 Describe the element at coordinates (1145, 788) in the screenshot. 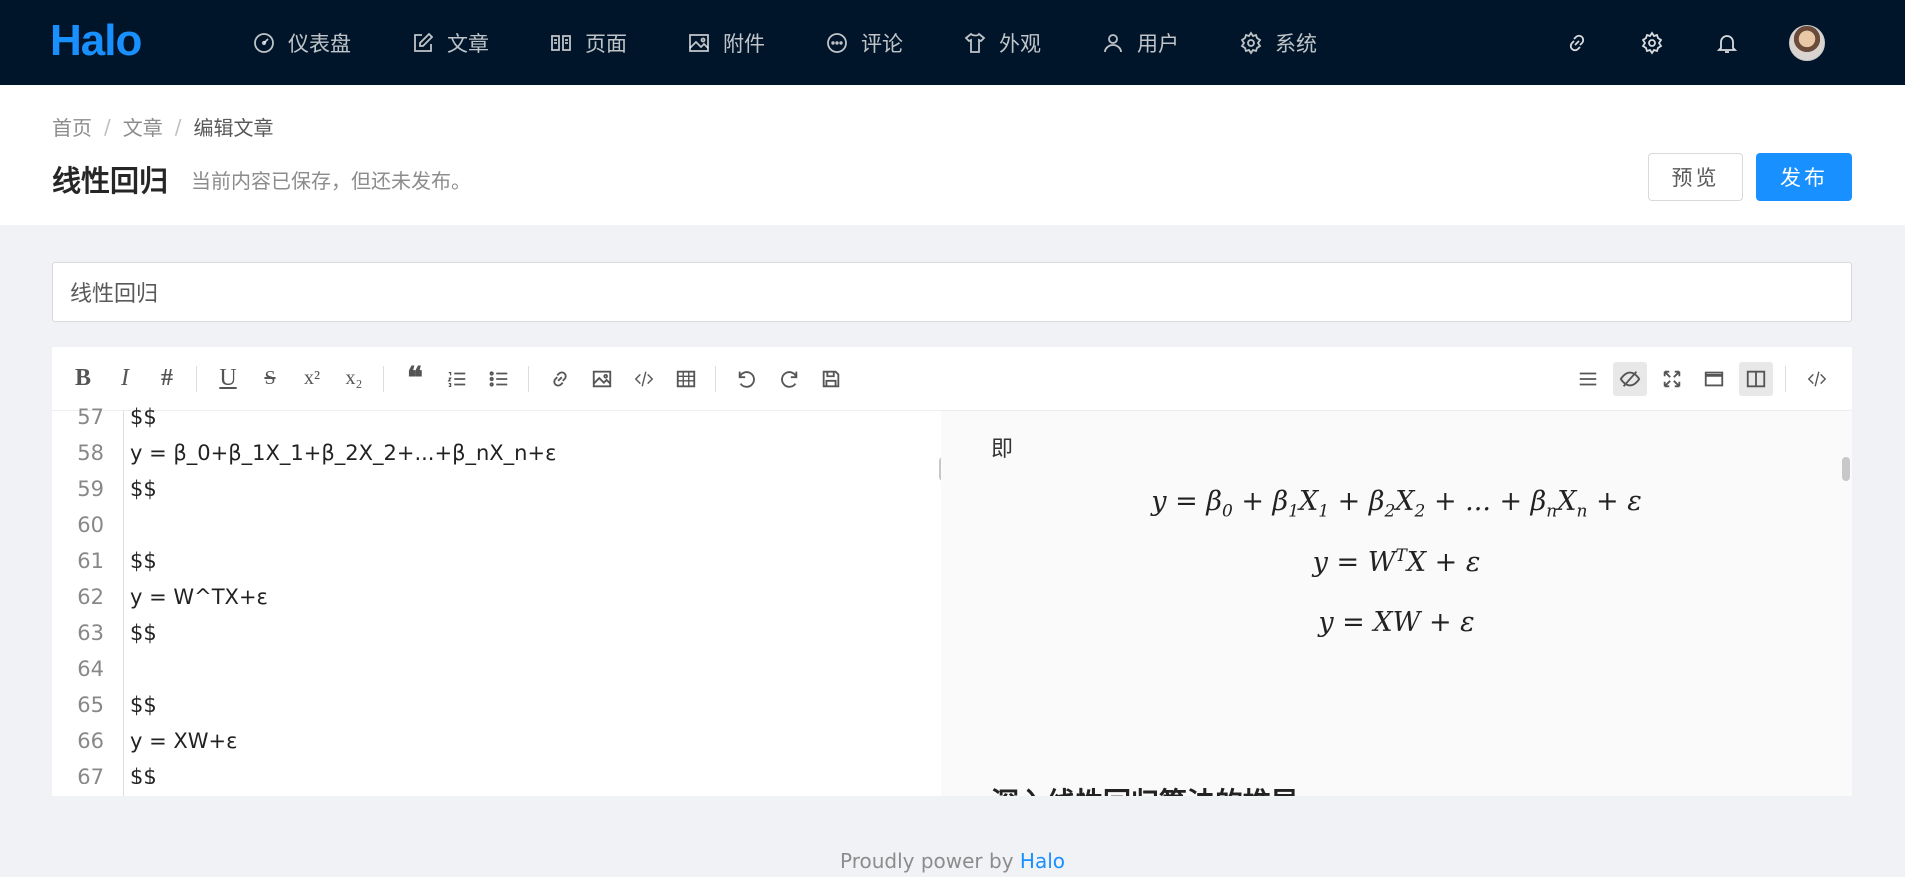

I see `preview-heading: 深入线性回归算法的推导` at that location.